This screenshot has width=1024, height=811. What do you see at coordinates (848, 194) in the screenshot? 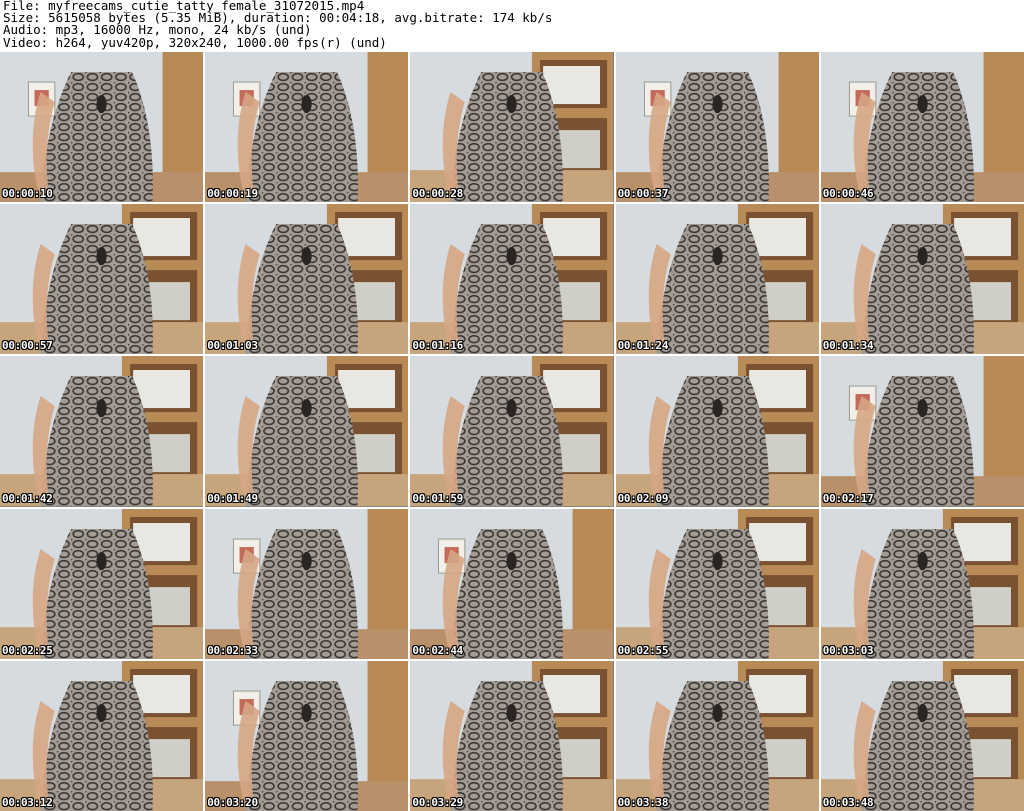
I see `thumbnail-timestamp: 00:00:46` at bounding box center [848, 194].